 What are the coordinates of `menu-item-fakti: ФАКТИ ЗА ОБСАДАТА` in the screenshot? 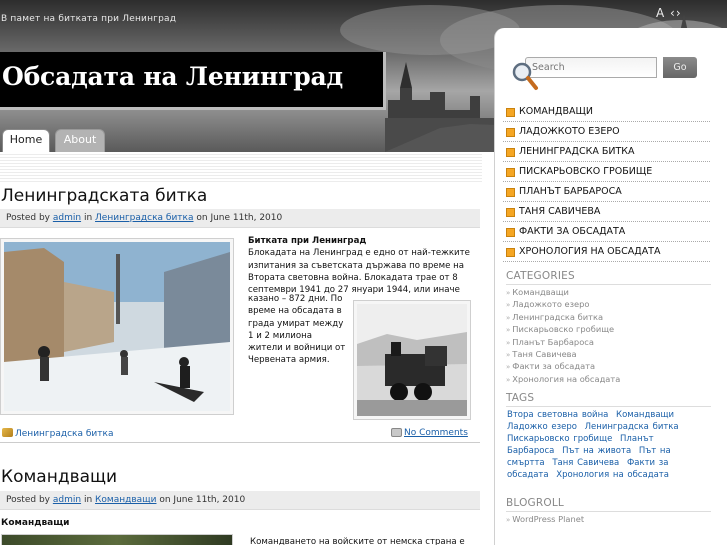 It's located at (606, 232).